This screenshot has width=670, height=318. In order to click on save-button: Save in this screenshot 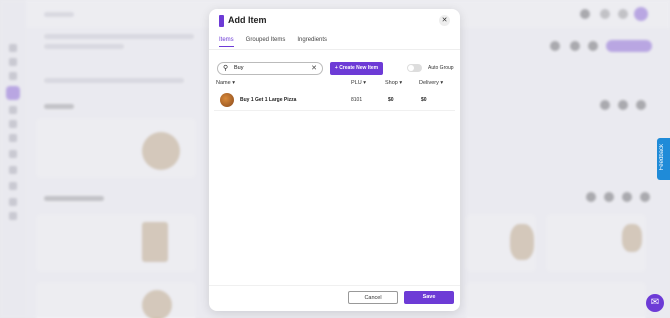, I will do `click(429, 297)`.